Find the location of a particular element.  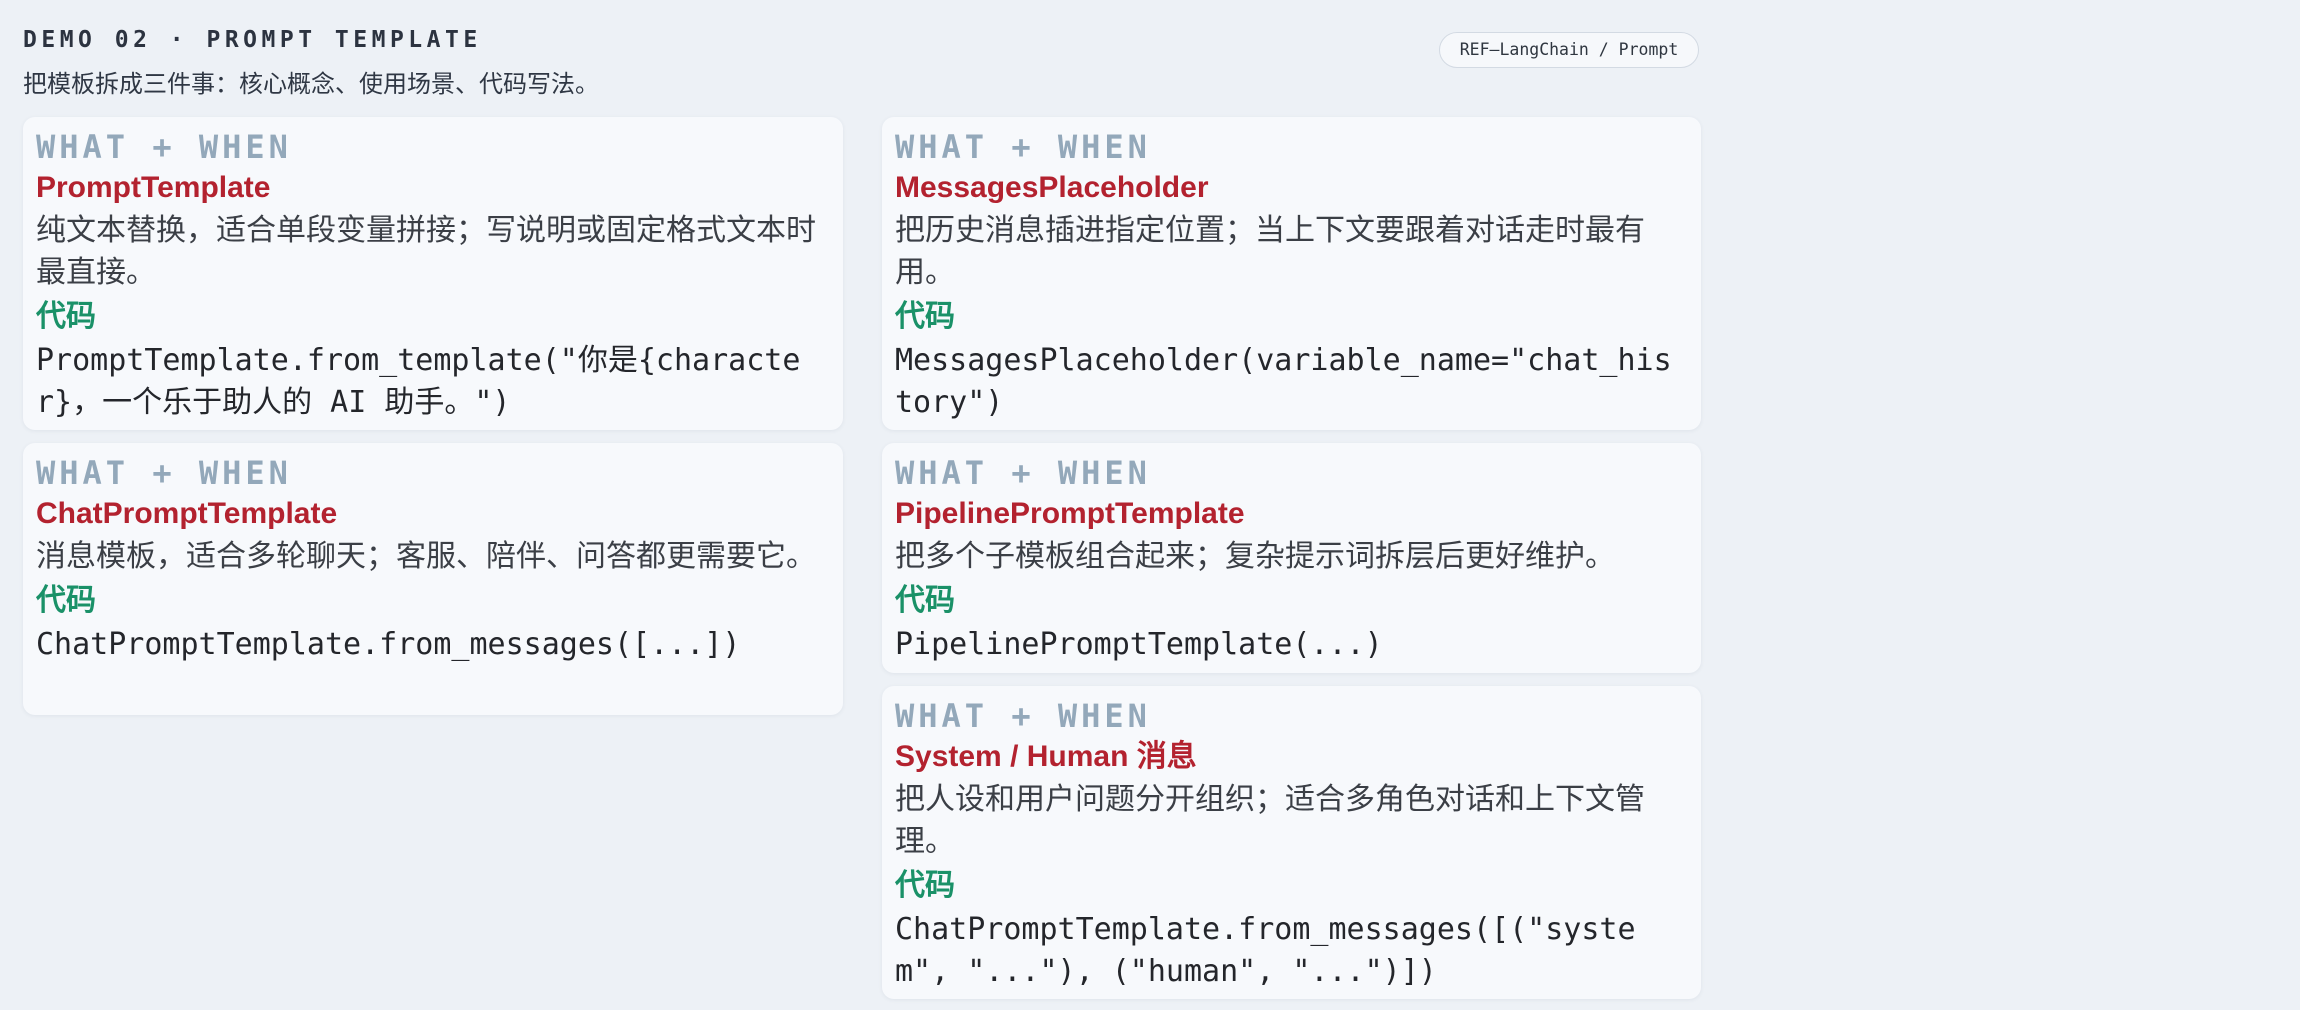

card-description: 纯文本替换，适合单段变量拼接；写说明或固定格式文本时最直接。 is located at coordinates (426, 251).